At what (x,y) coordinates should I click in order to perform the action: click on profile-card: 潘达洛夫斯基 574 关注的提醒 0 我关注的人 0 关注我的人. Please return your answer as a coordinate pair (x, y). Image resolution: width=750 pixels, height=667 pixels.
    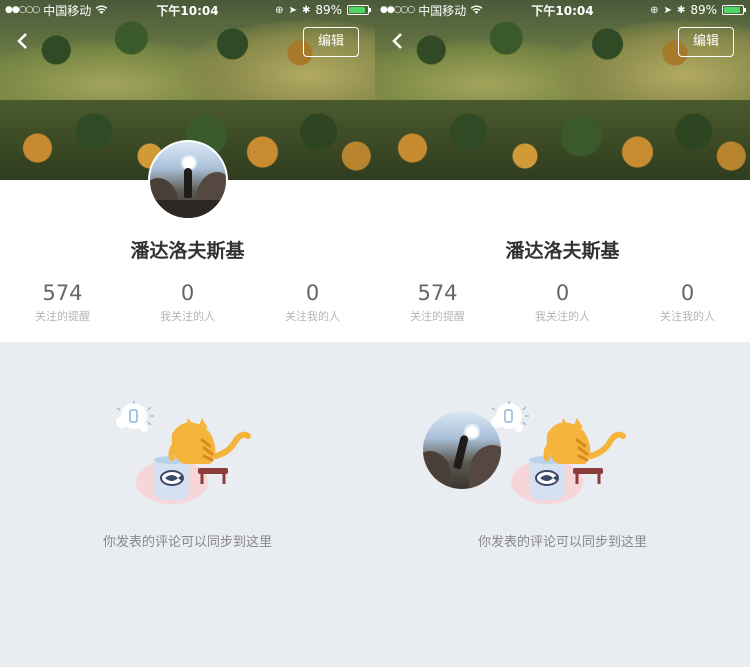
    Looking at the image, I should click on (562, 261).